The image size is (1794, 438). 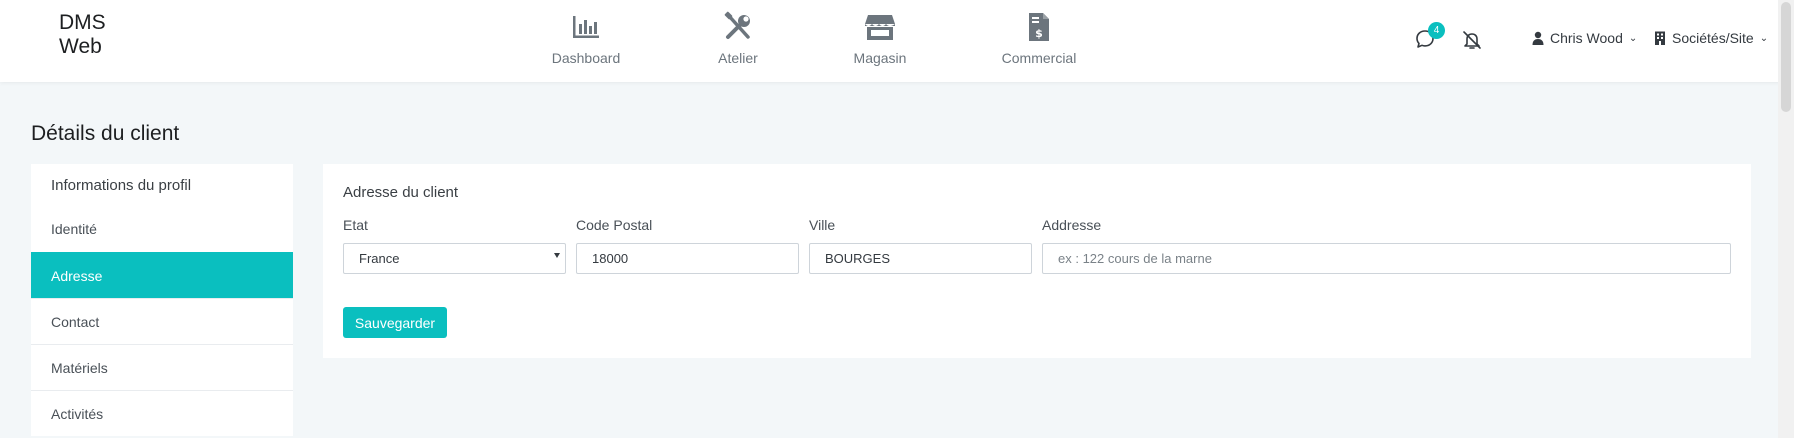 What do you see at coordinates (1386, 258) in the screenshot?
I see `adresse-input` at bounding box center [1386, 258].